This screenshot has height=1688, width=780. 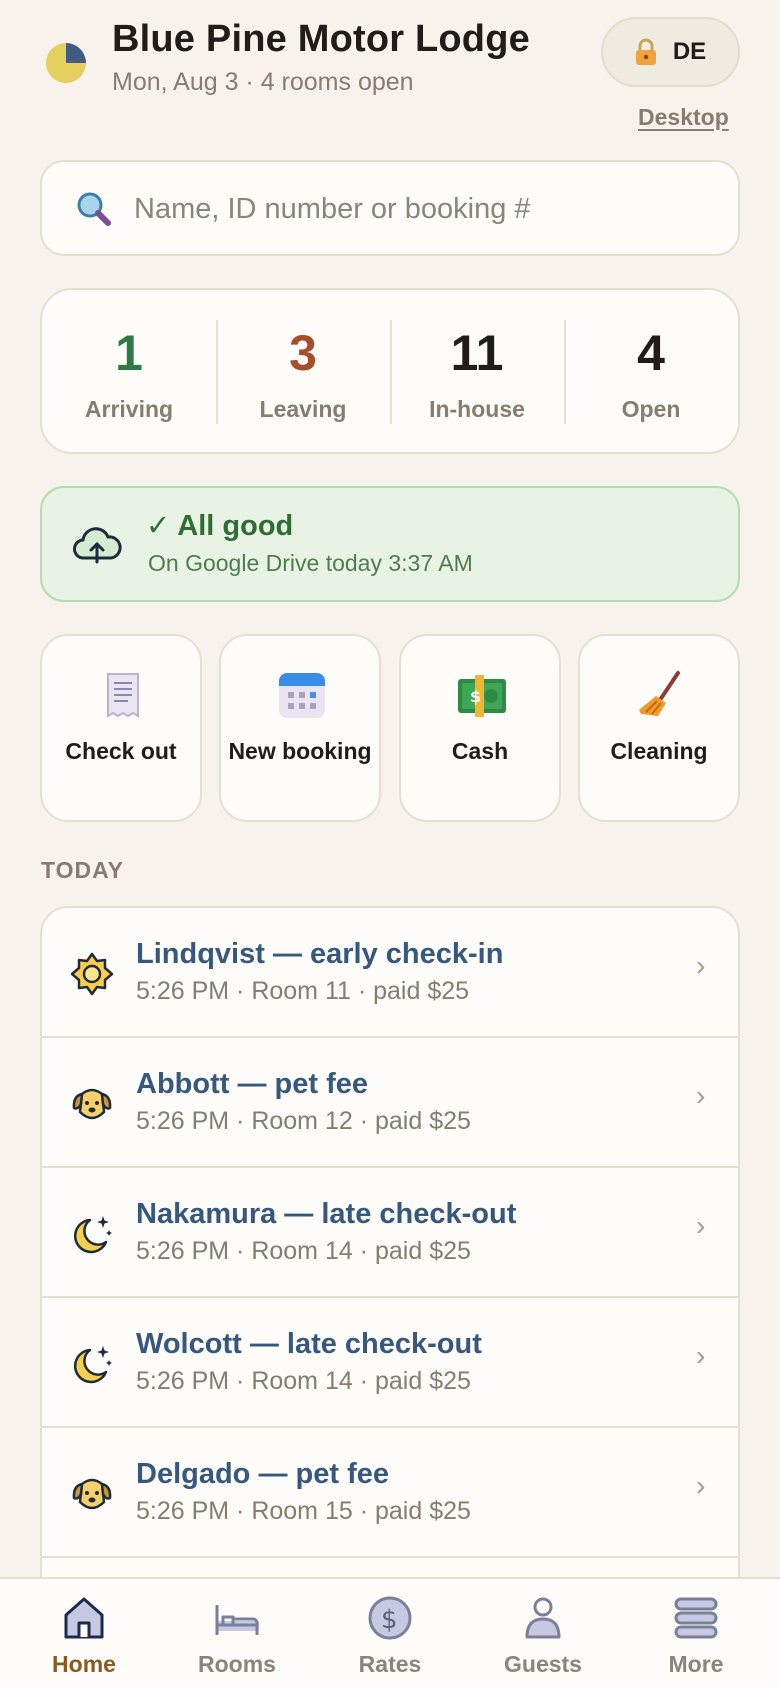 What do you see at coordinates (84, 1664) in the screenshot?
I see `nav-label: Home` at bounding box center [84, 1664].